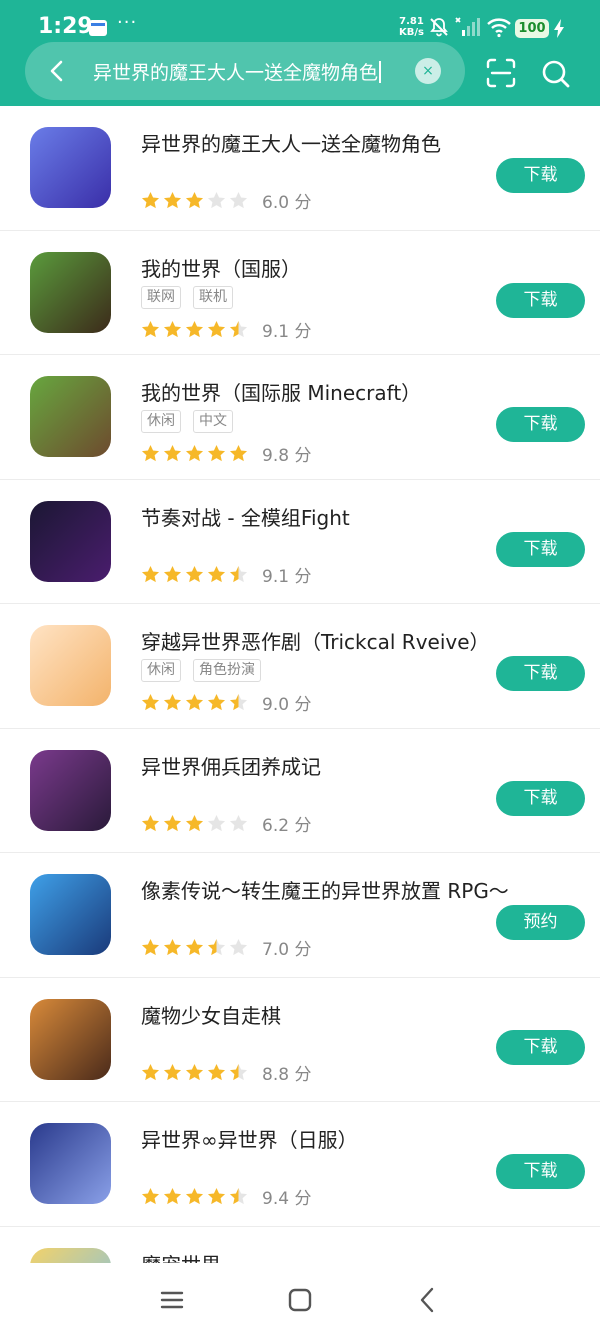 The width and height of the screenshot is (600, 1333). I want to click on search-input: 异世界的魔王大人一送全魔物角色, so click(237, 71).